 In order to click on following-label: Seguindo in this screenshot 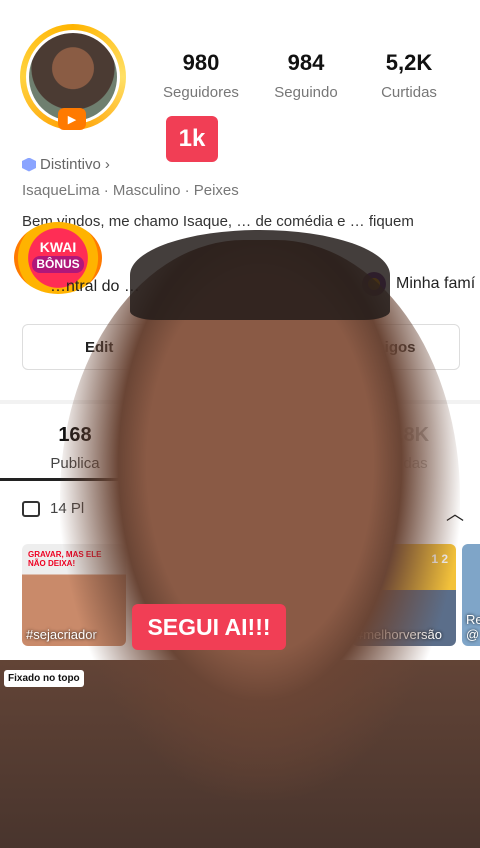, I will do `click(306, 92)`.